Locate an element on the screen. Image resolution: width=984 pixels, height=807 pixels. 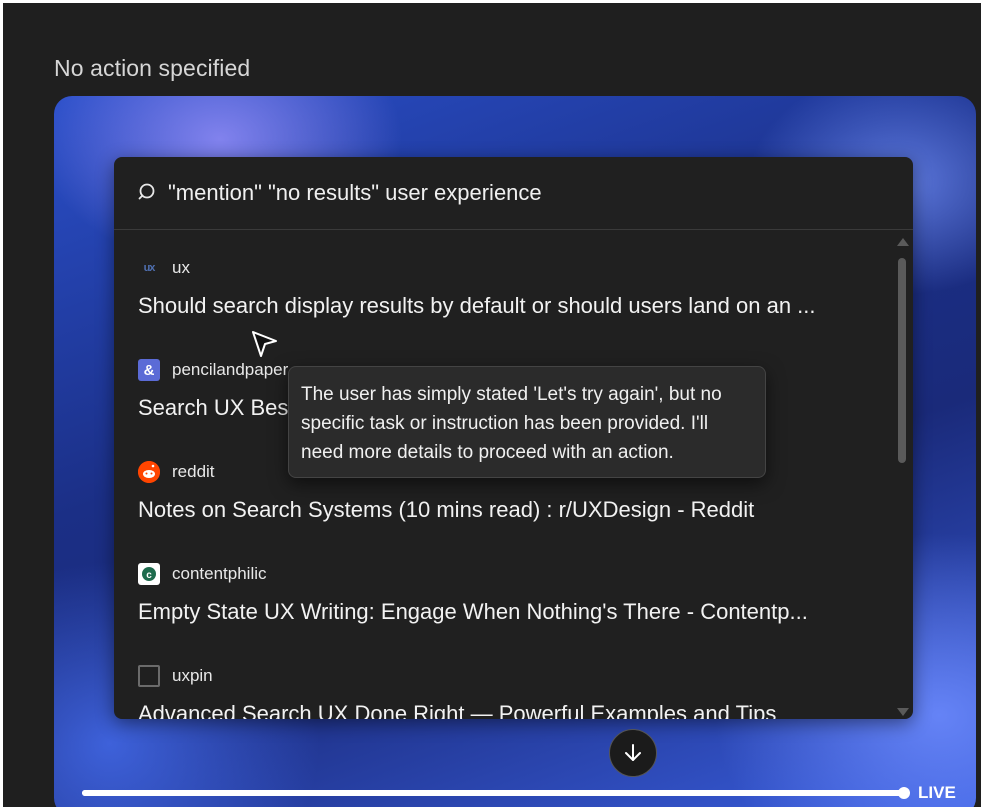
ux-logo-icon: ux is located at coordinates (149, 268).